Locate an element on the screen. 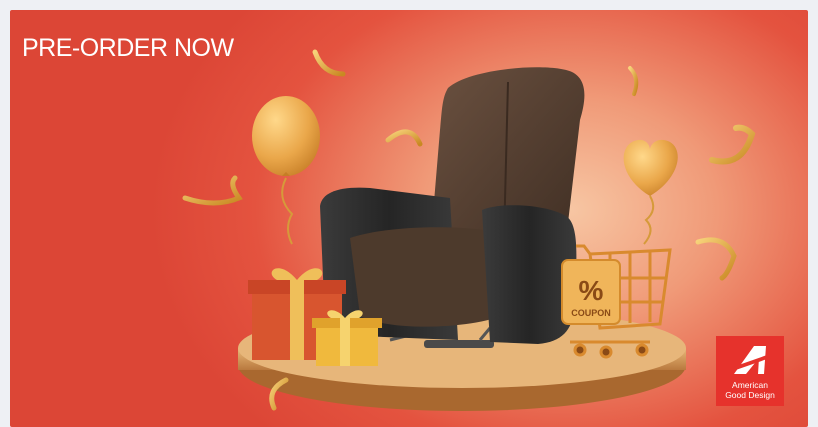 This screenshot has height=427, width=818. yellow-gift-box is located at coordinates (347, 338).